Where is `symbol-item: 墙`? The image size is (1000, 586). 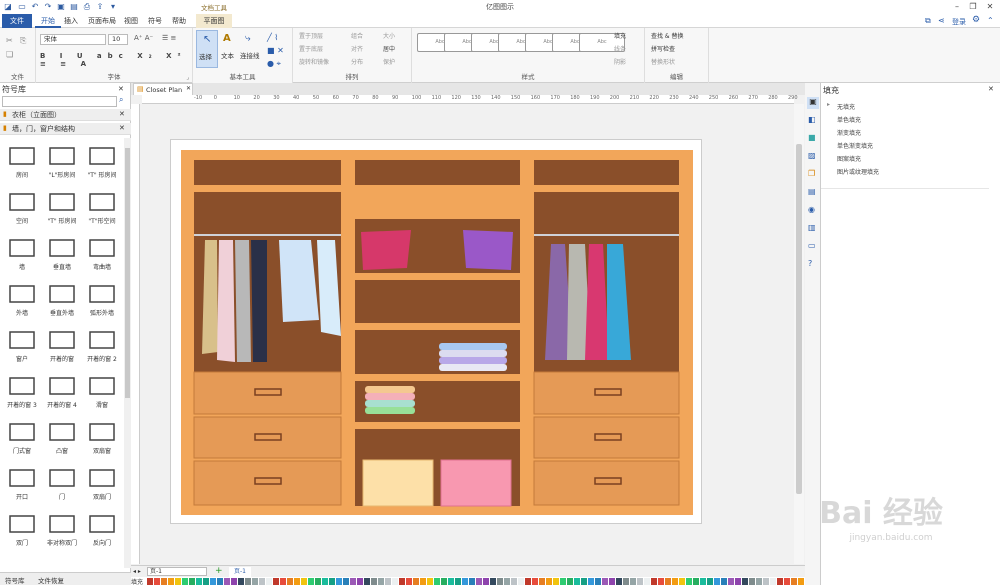 symbol-item: 墙 is located at coordinates (22, 252).